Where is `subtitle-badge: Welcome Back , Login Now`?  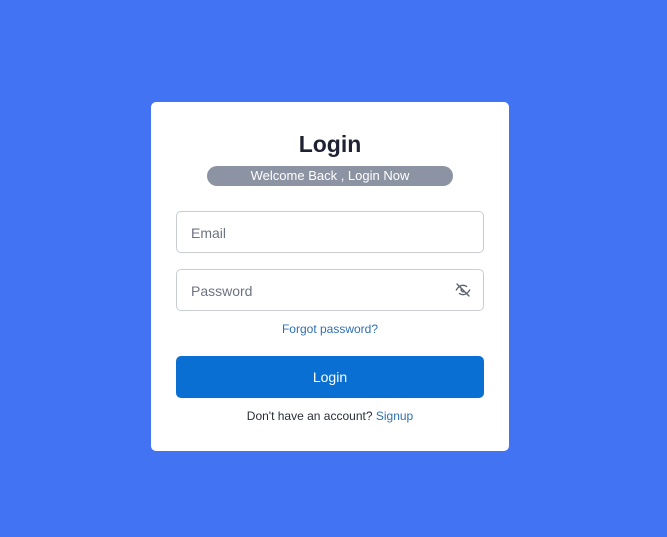 subtitle-badge: Welcome Back , Login Now is located at coordinates (330, 176).